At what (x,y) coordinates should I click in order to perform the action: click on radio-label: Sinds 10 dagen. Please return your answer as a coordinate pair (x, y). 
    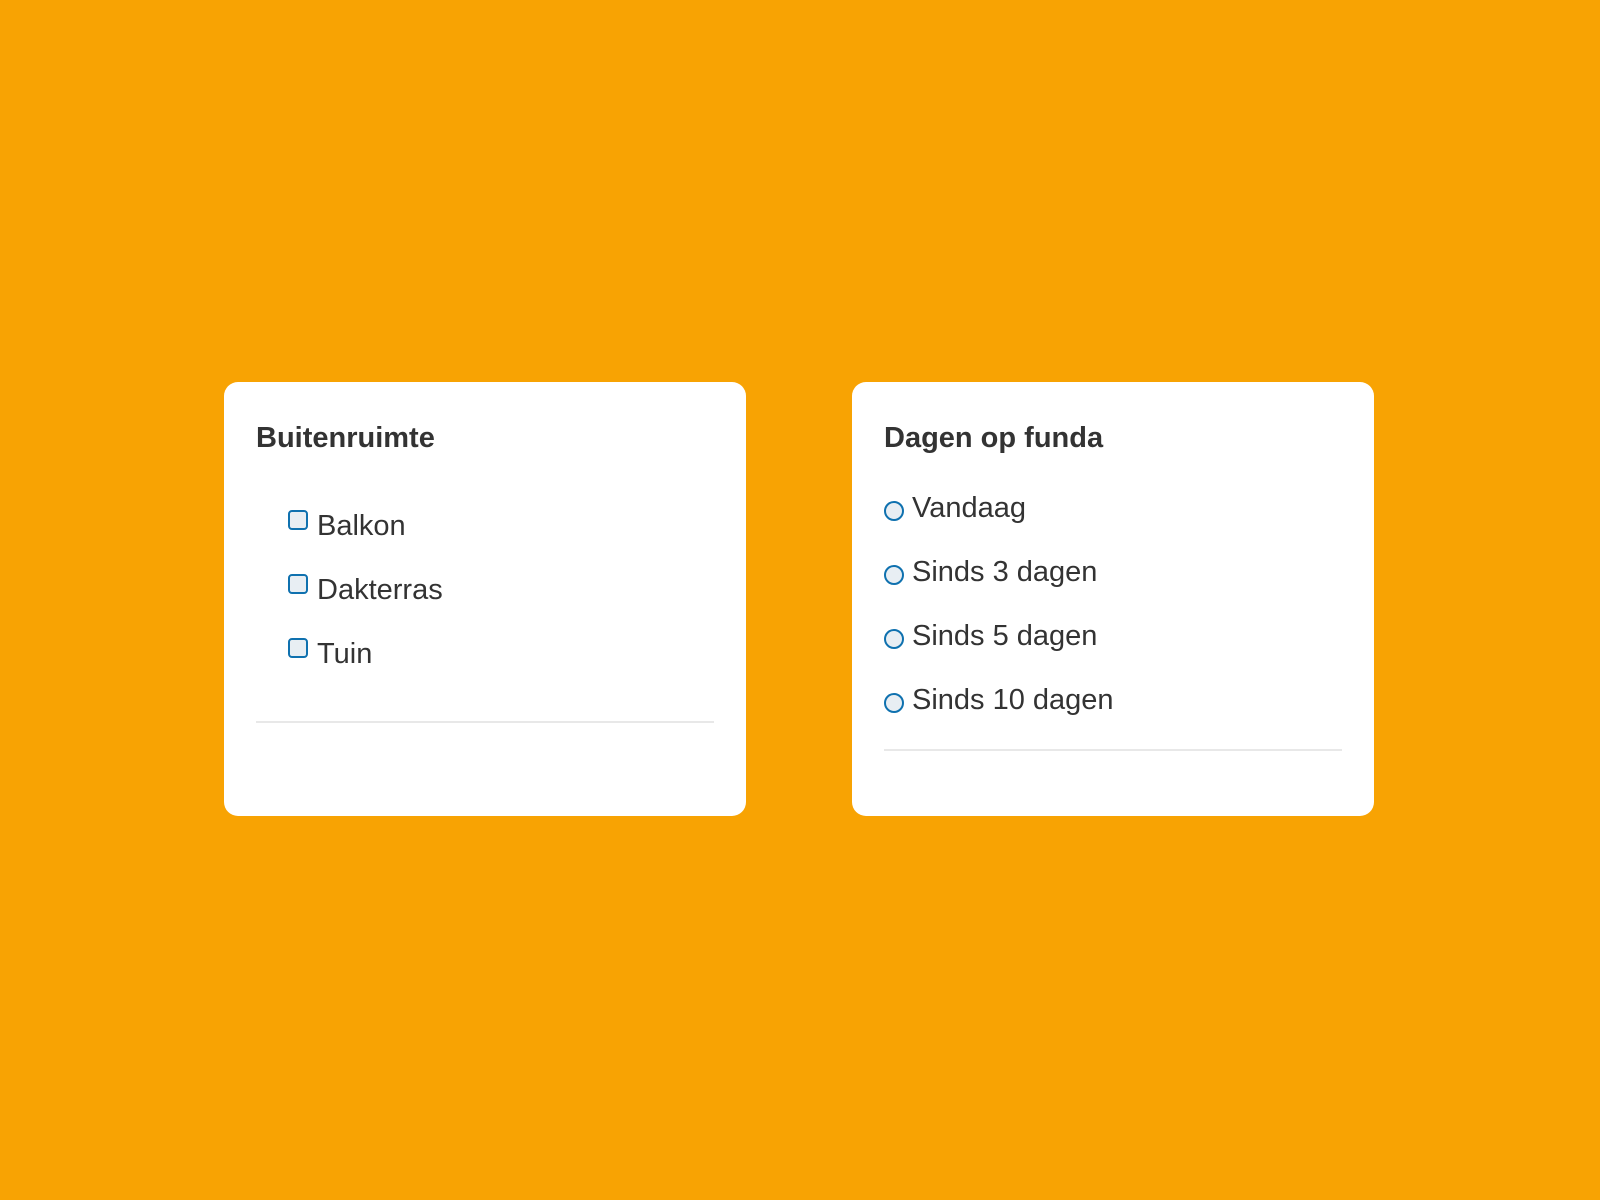
    Looking at the image, I should click on (1013, 700).